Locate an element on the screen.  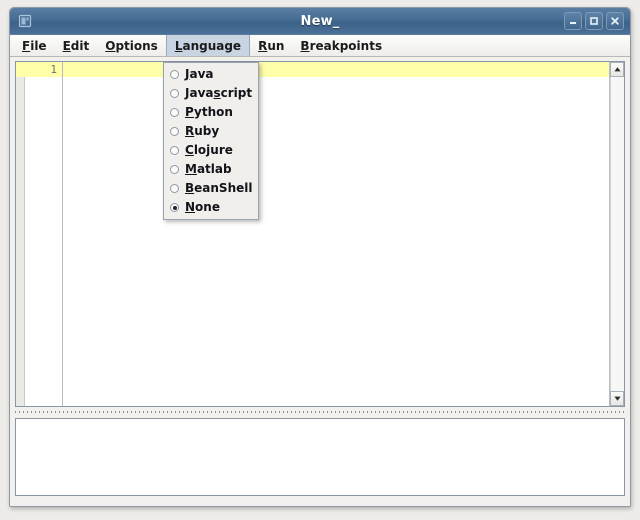
window-controls is located at coordinates (594, 21).